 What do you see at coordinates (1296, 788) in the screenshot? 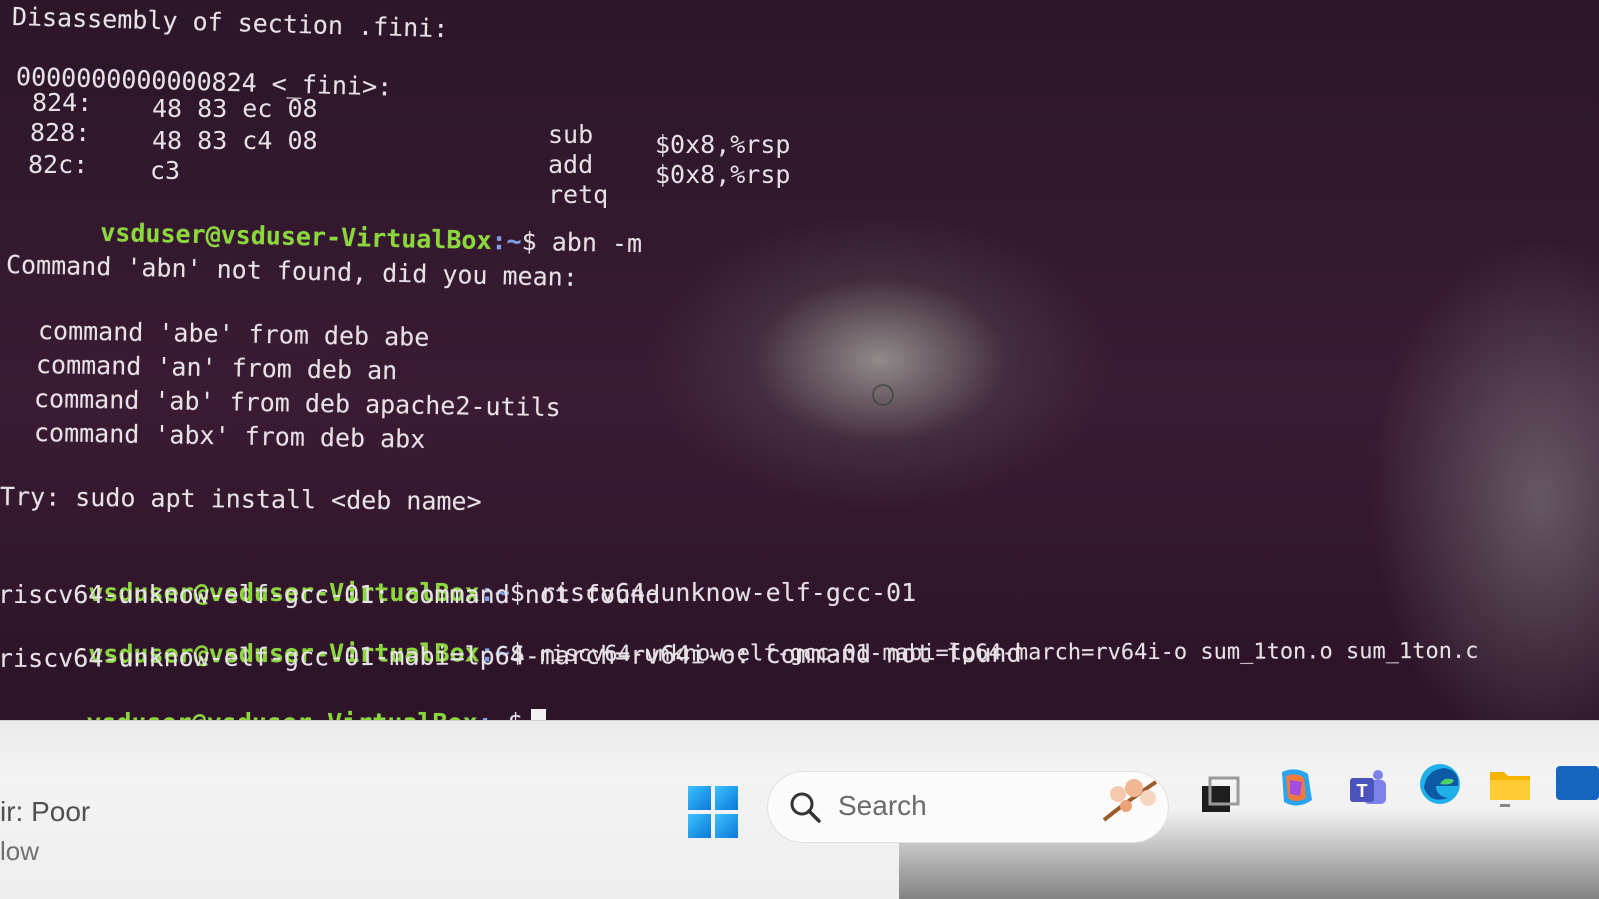
I see `copilot-icon` at bounding box center [1296, 788].